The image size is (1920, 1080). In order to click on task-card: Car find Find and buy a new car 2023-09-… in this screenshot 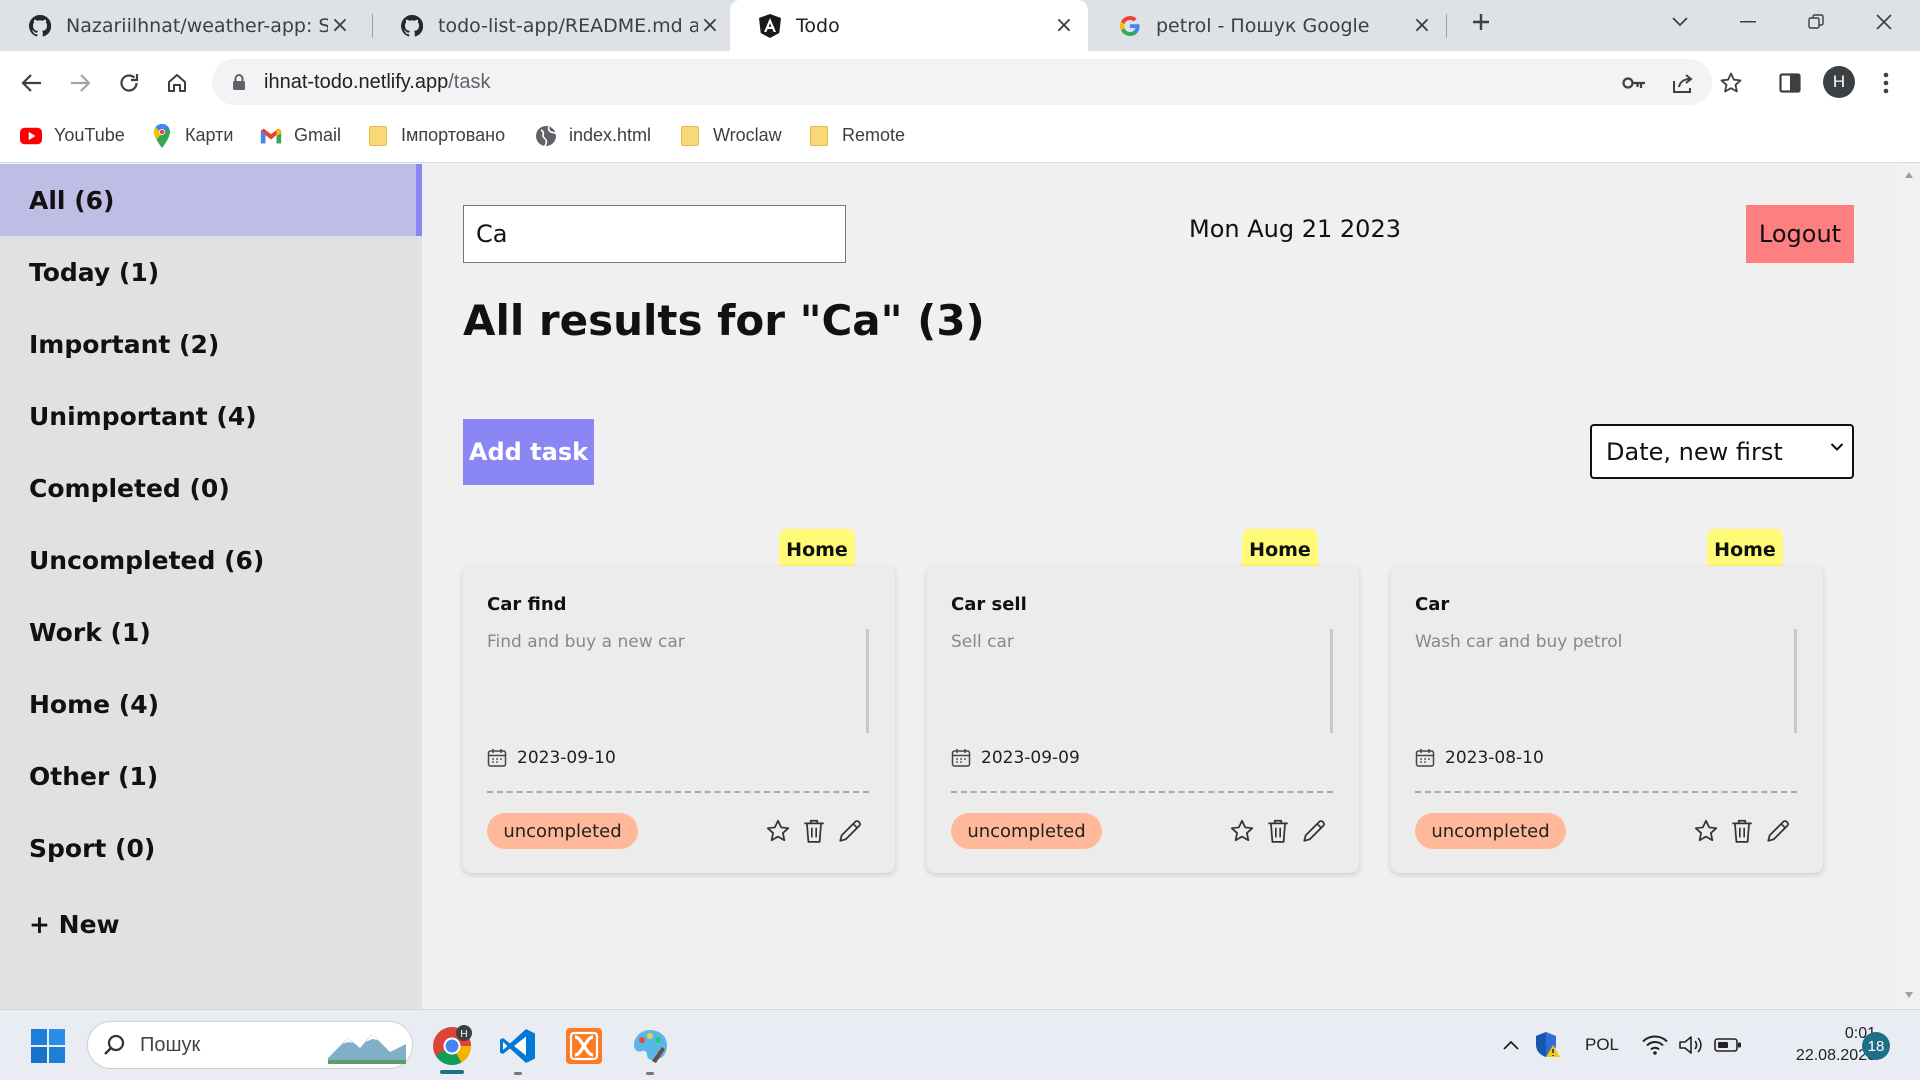, I will do `click(679, 719)`.